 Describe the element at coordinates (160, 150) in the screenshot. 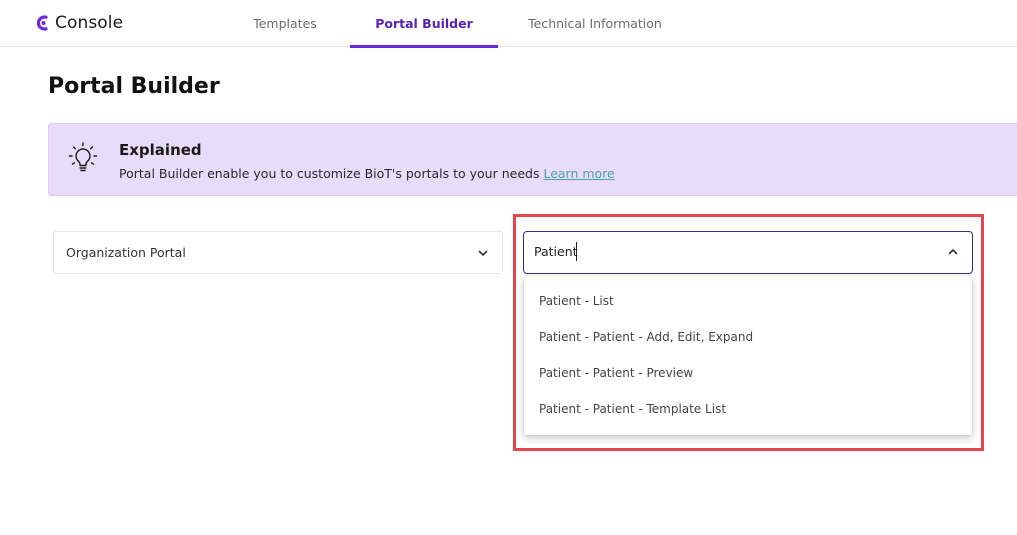

I see `banner-title: Explained` at that location.